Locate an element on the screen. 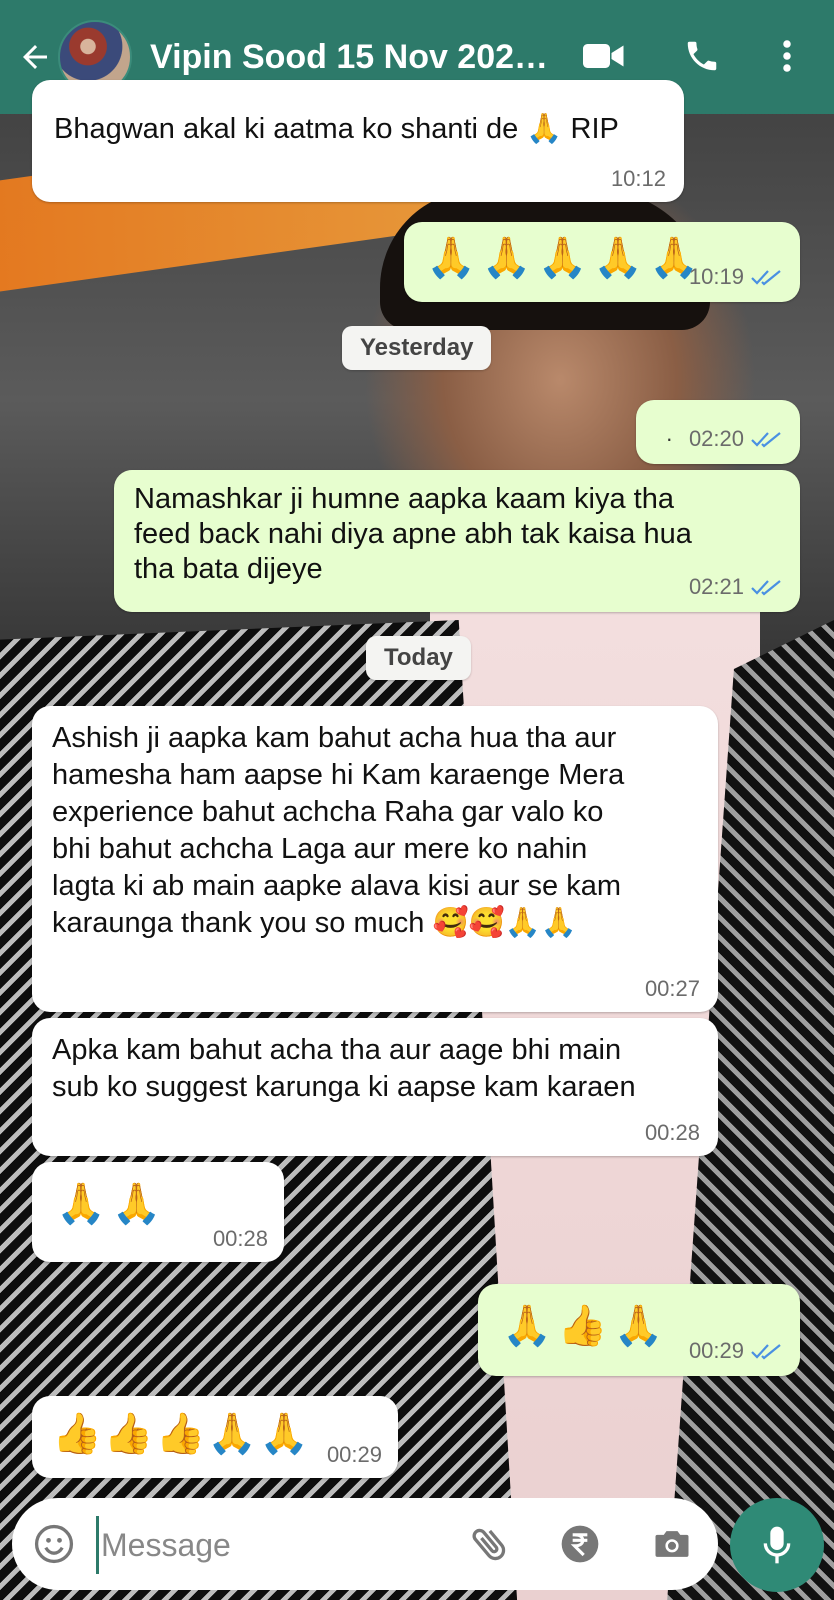  back-arrow-icon is located at coordinates (35, 57).